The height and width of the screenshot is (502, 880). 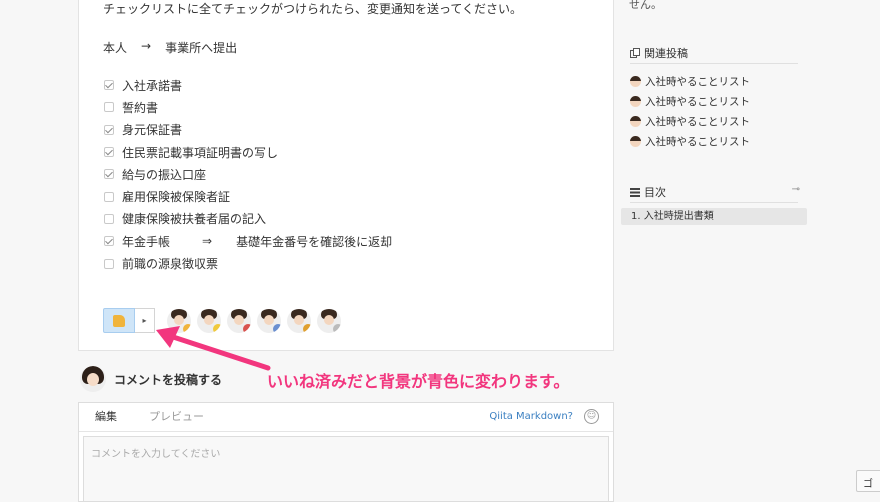 What do you see at coordinates (176, 197) in the screenshot?
I see `checklist-label: 雇用保険被保険者証` at bounding box center [176, 197].